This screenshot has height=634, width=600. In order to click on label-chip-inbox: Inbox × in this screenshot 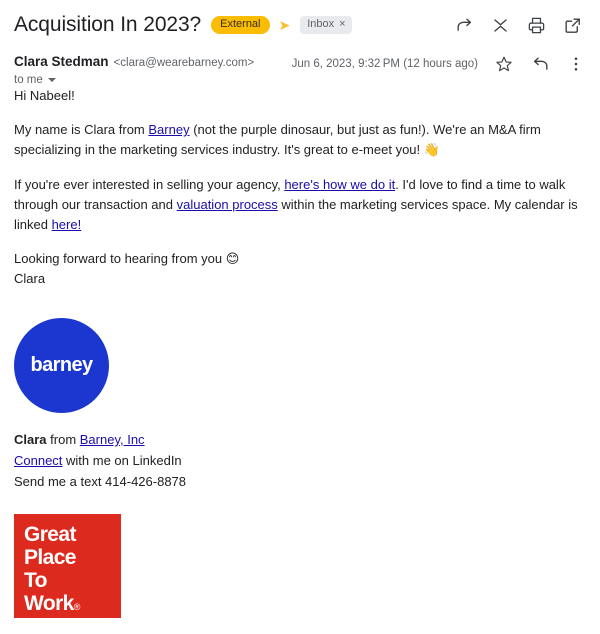, I will do `click(326, 25)`.